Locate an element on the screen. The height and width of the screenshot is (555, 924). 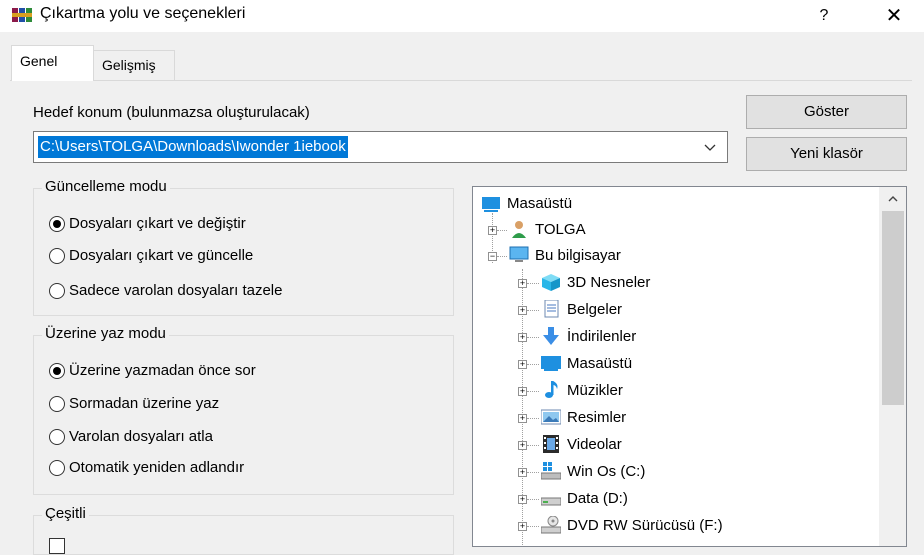
user-icon is located at coordinates (519, 229).